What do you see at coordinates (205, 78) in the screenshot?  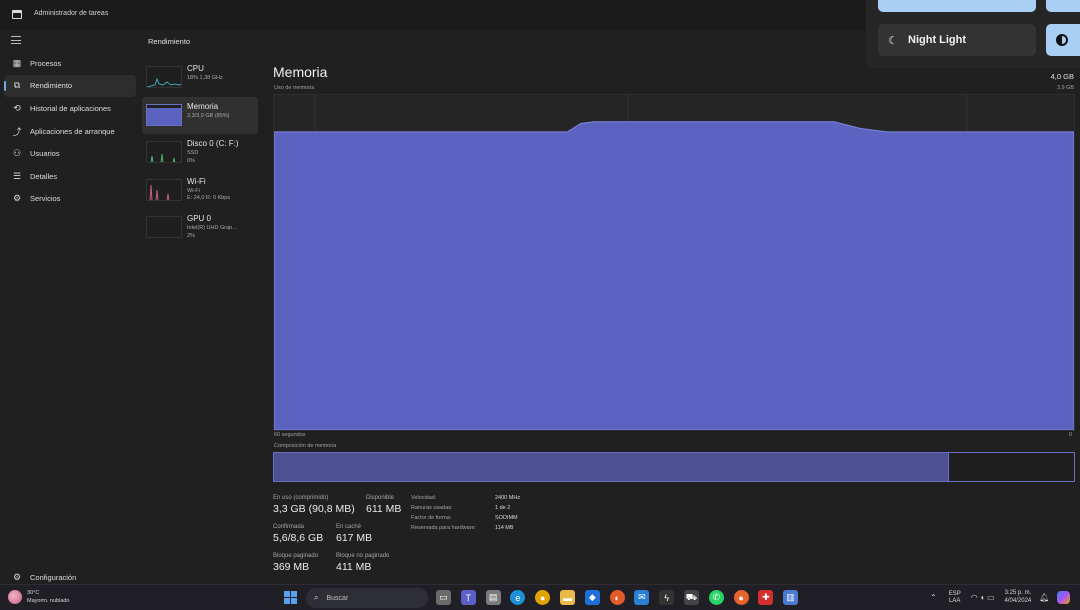 I see `perf-item-detail: 18% 1,38 GHz` at bounding box center [205, 78].